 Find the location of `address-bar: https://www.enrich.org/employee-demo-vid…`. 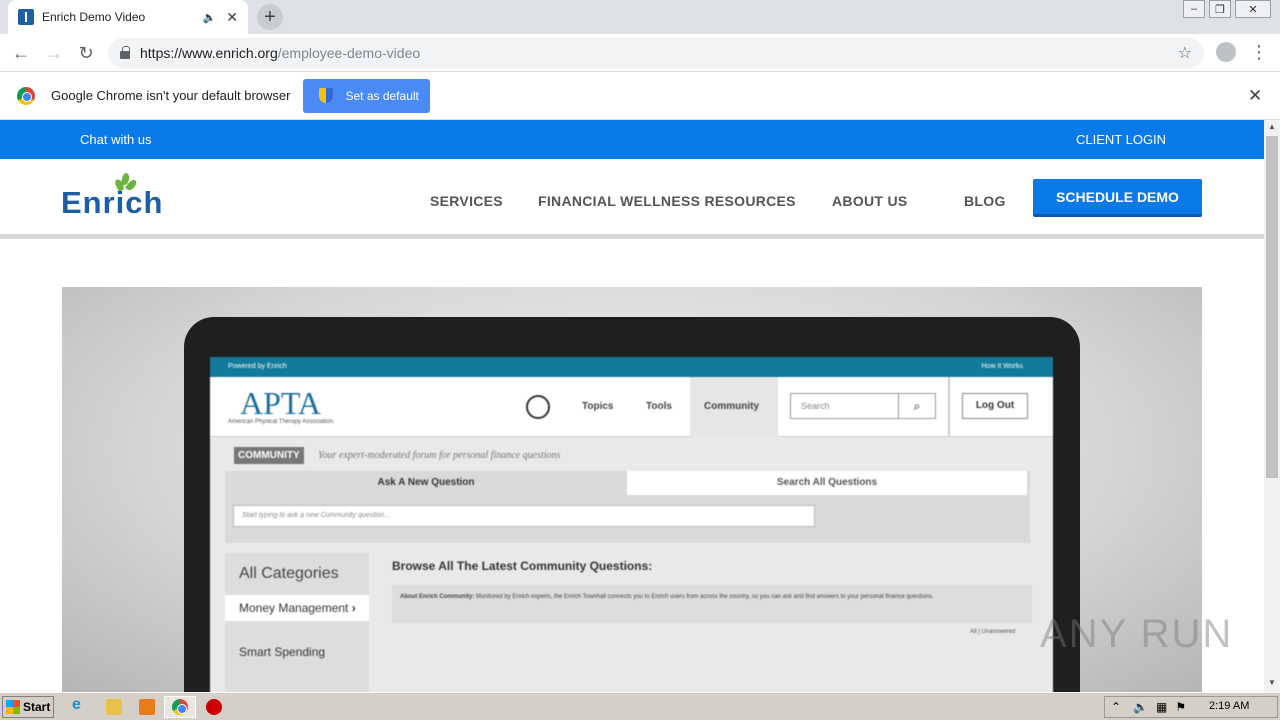

address-bar: https://www.enrich.org/employee-demo-vid… is located at coordinates (656, 53).